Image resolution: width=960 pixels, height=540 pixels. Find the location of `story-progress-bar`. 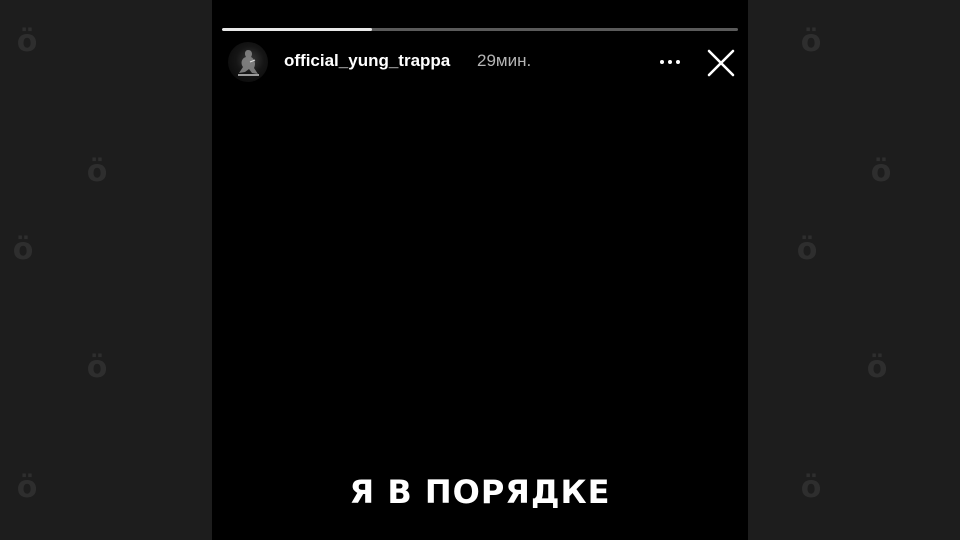

story-progress-bar is located at coordinates (480, 29).